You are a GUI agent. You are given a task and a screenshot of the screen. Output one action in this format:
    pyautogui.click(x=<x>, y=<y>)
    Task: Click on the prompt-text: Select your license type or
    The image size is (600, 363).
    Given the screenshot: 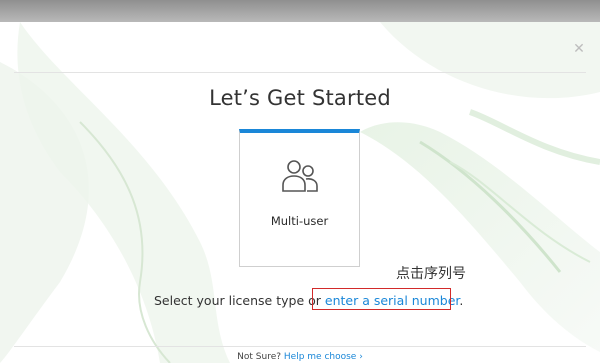 What is the action you would take?
    pyautogui.click(x=239, y=300)
    